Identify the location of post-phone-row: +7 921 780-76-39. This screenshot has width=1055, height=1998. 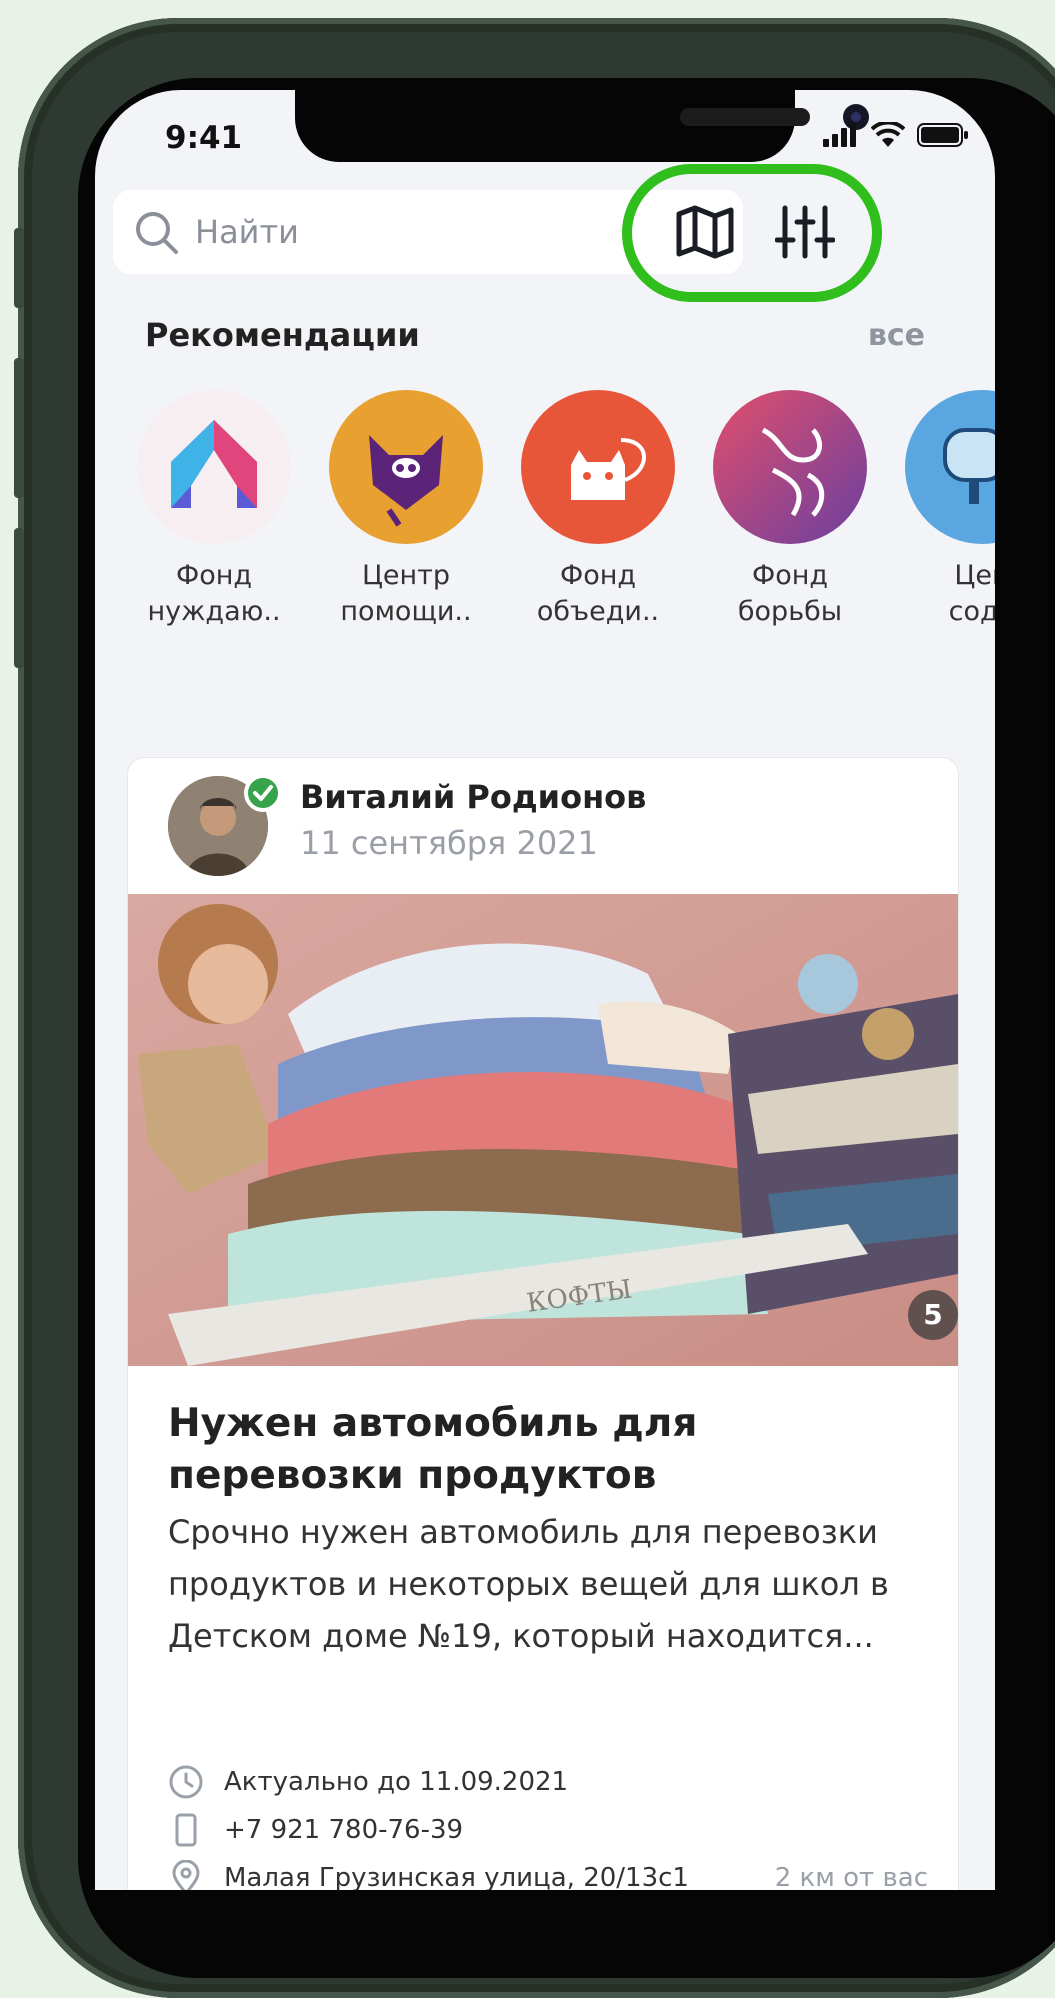
(548, 1830).